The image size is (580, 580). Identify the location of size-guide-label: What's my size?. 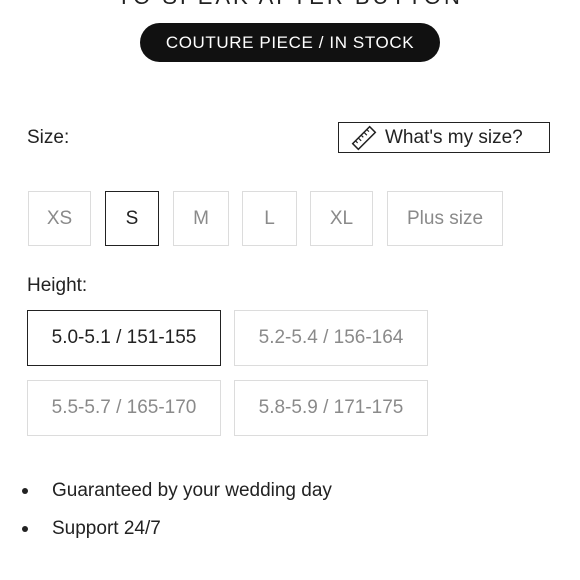
(454, 137).